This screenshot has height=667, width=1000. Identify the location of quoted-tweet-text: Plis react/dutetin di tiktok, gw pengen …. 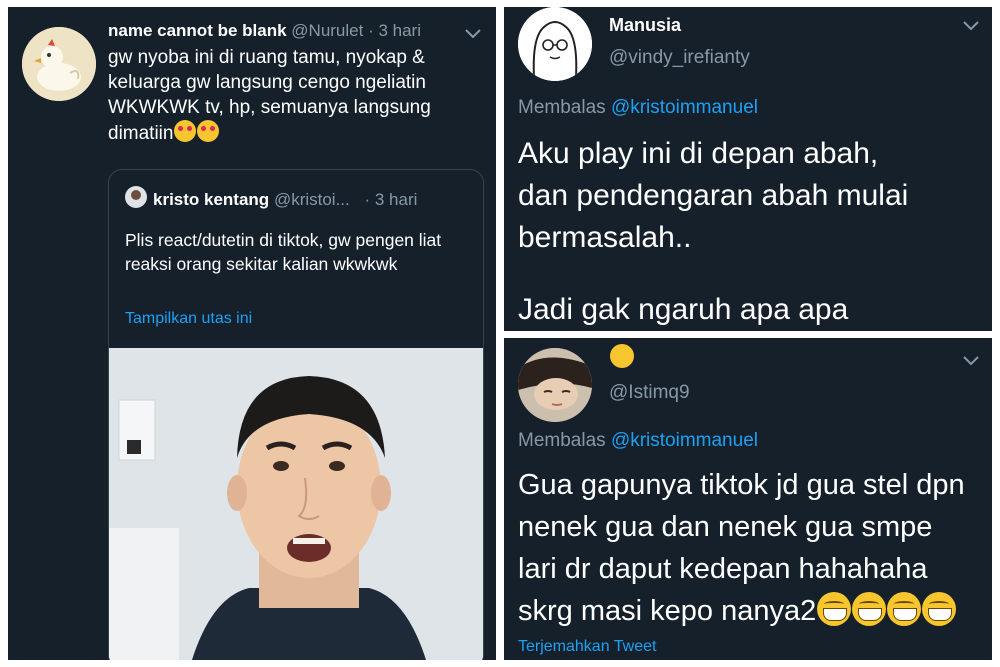
(283, 252).